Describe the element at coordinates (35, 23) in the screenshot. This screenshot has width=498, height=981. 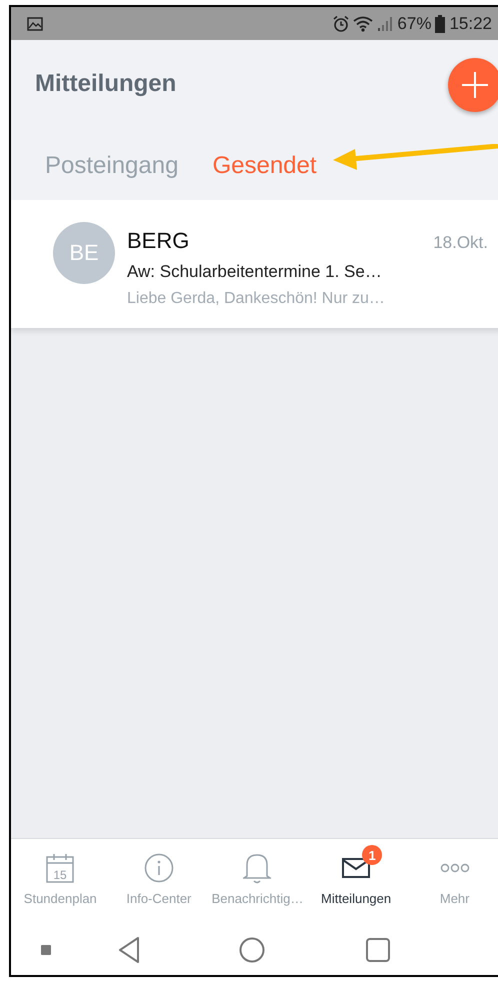
I see `image-icon` at that location.